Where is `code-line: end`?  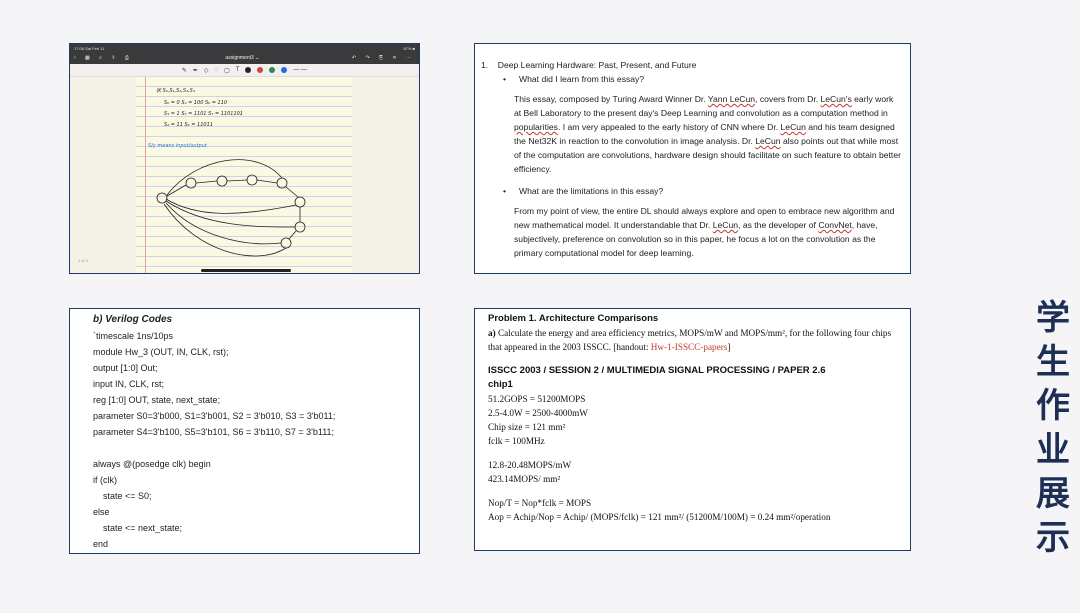 code-line: end is located at coordinates (101, 544).